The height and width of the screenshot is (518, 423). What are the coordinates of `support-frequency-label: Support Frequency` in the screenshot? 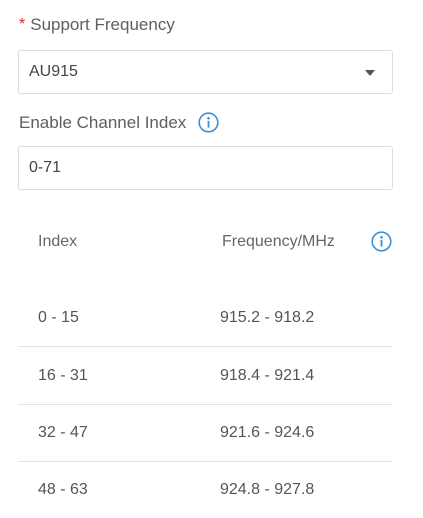 It's located at (102, 24).